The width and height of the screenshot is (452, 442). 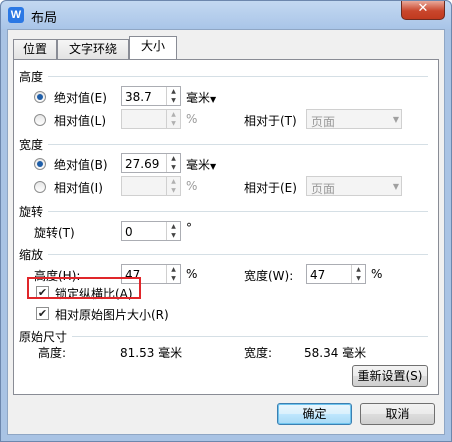 I want to click on tab-text-wrap: 文字环绕, so click(x=93, y=49).